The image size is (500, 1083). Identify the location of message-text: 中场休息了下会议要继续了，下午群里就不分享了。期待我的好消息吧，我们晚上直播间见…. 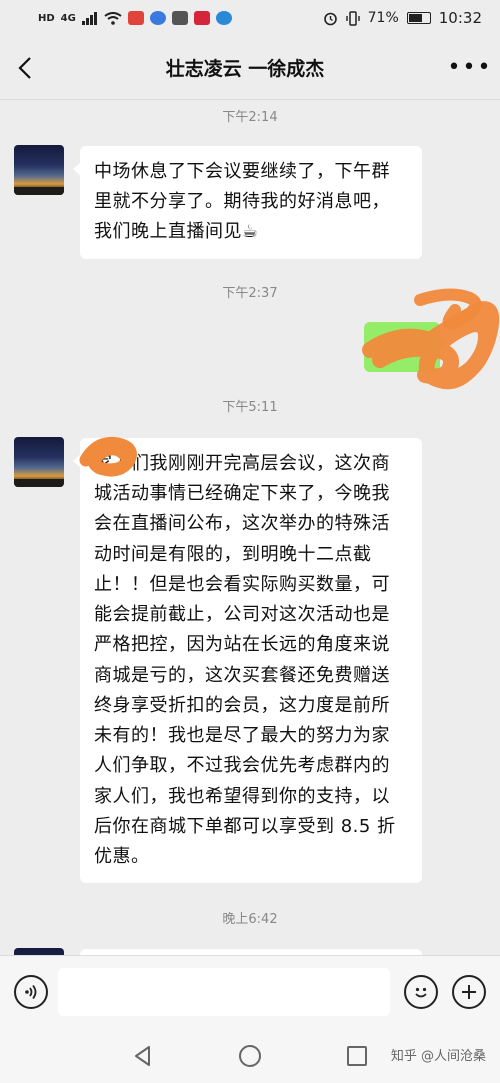
(242, 202).